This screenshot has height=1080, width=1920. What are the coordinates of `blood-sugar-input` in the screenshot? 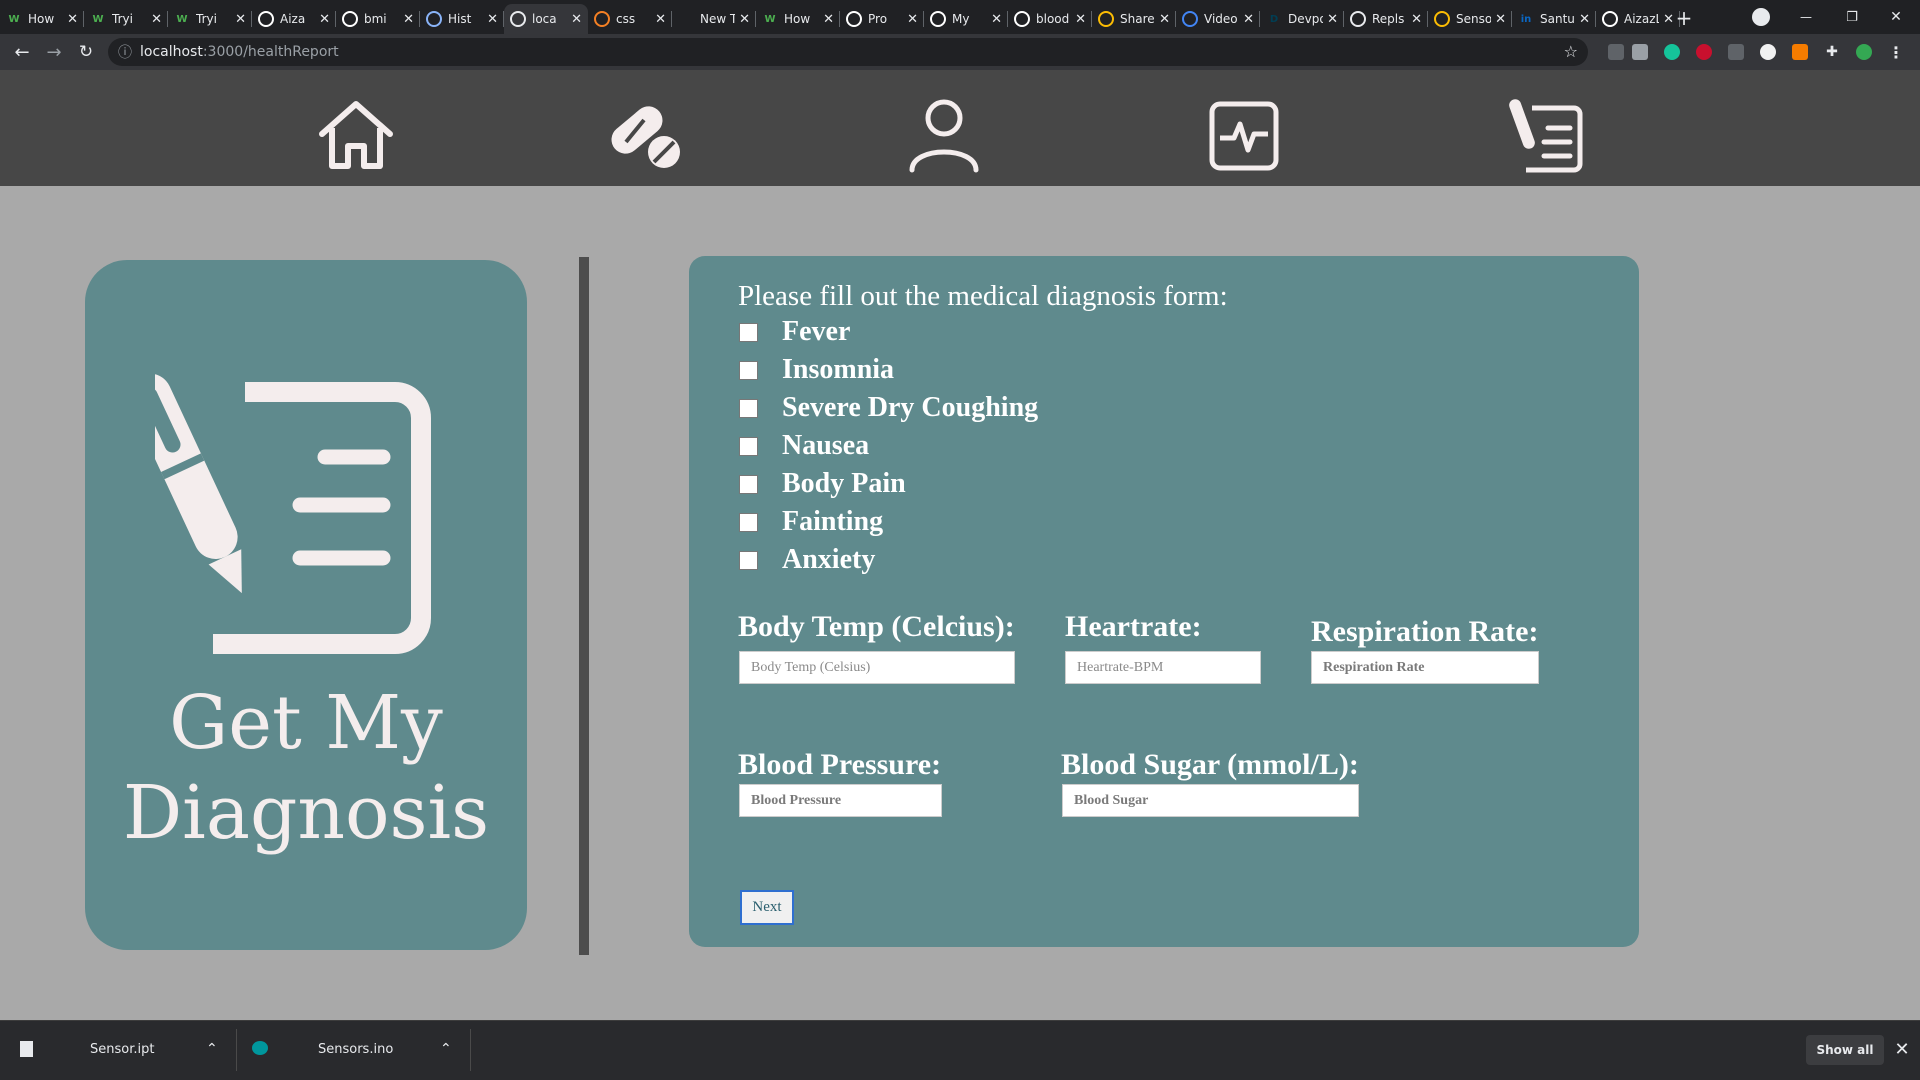 It's located at (1210, 800).